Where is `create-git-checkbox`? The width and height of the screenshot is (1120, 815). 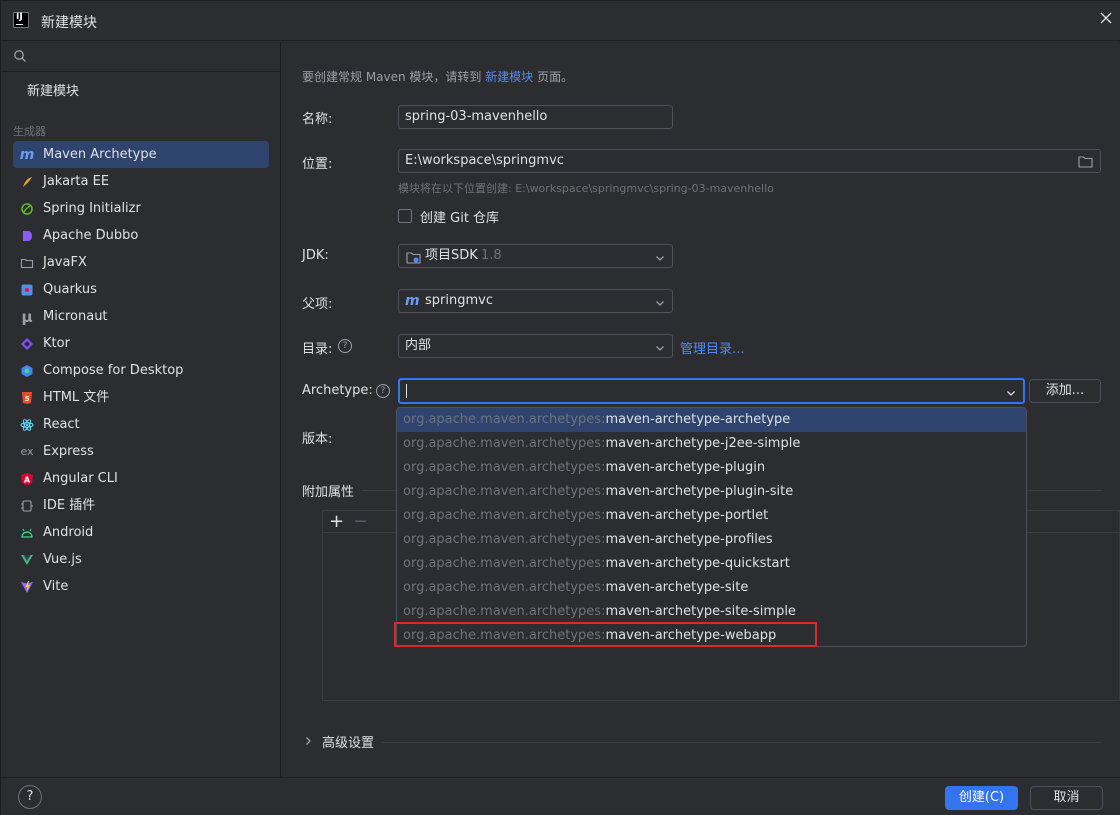 create-git-checkbox is located at coordinates (405, 216).